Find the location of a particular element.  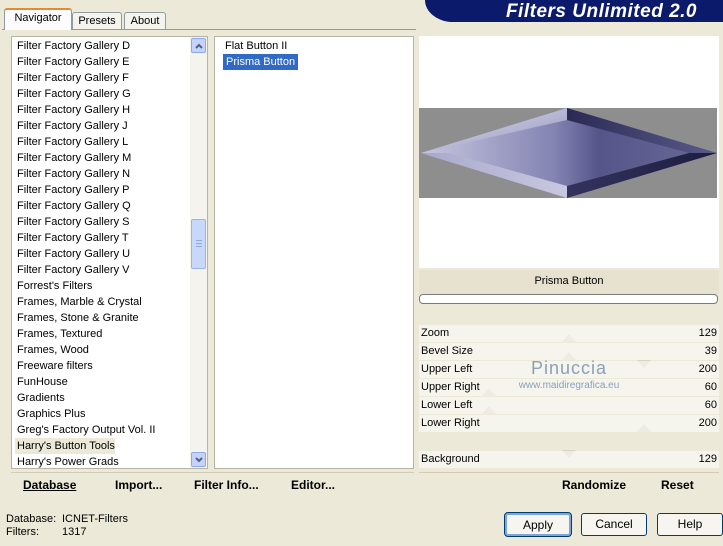

filter-item: Prisma Button is located at coordinates (261, 62).